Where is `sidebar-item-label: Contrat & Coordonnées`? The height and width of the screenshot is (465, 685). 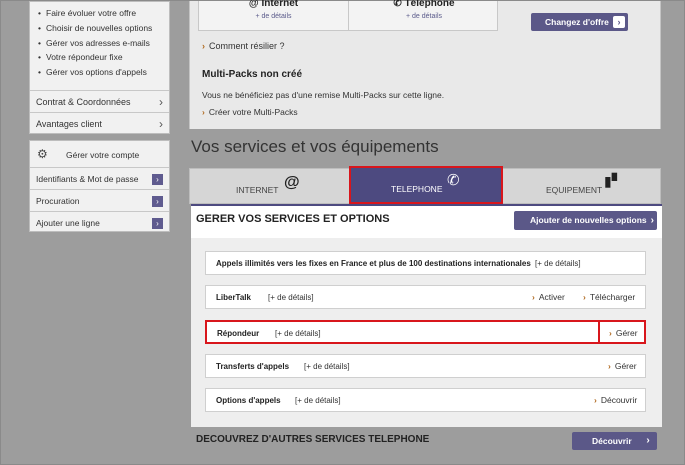
sidebar-item-label: Contrat & Coordonnées is located at coordinates (83, 102).